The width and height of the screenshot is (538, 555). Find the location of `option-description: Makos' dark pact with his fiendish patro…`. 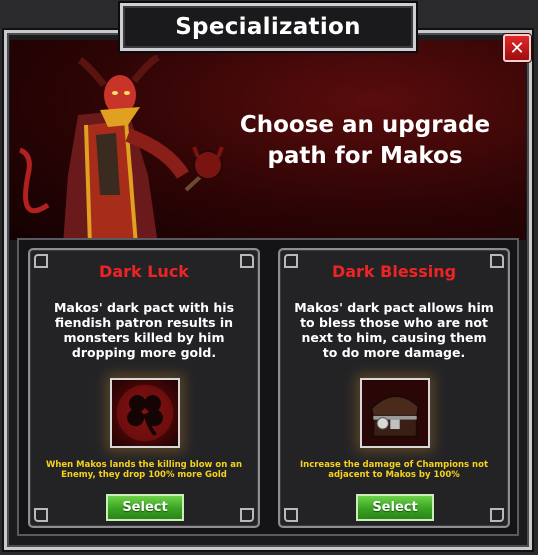

option-description: Makos' dark pact with his fiendish patro… is located at coordinates (144, 330).